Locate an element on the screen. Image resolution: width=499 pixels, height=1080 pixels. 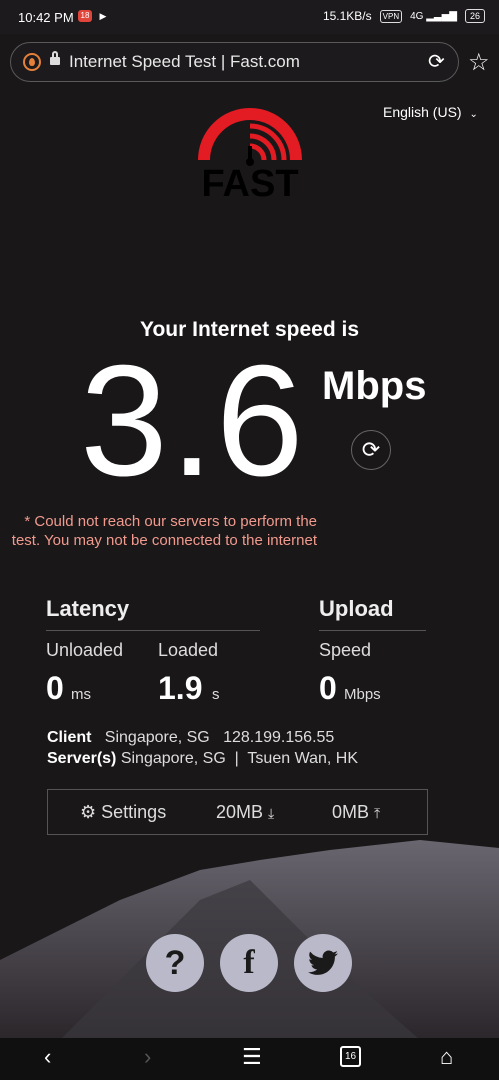
signal-icon: 4G ▂▃▅▇ is located at coordinates (433, 16).